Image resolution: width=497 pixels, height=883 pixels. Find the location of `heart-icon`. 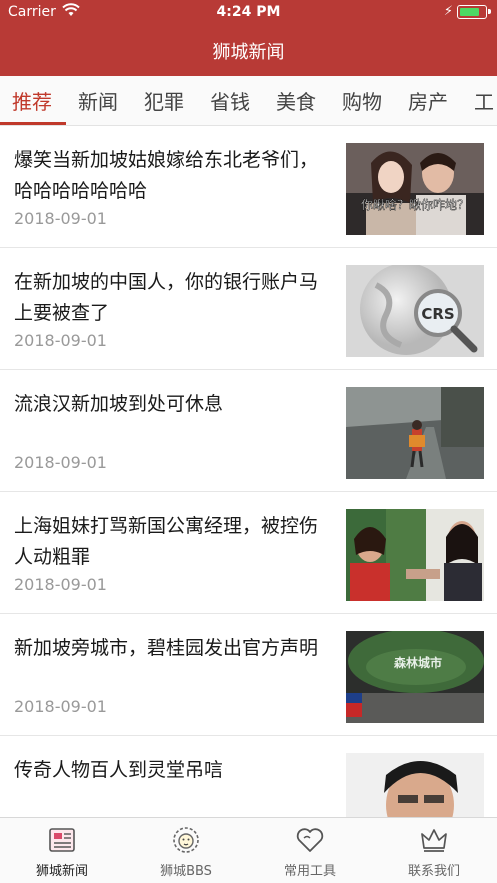

heart-icon is located at coordinates (310, 840).